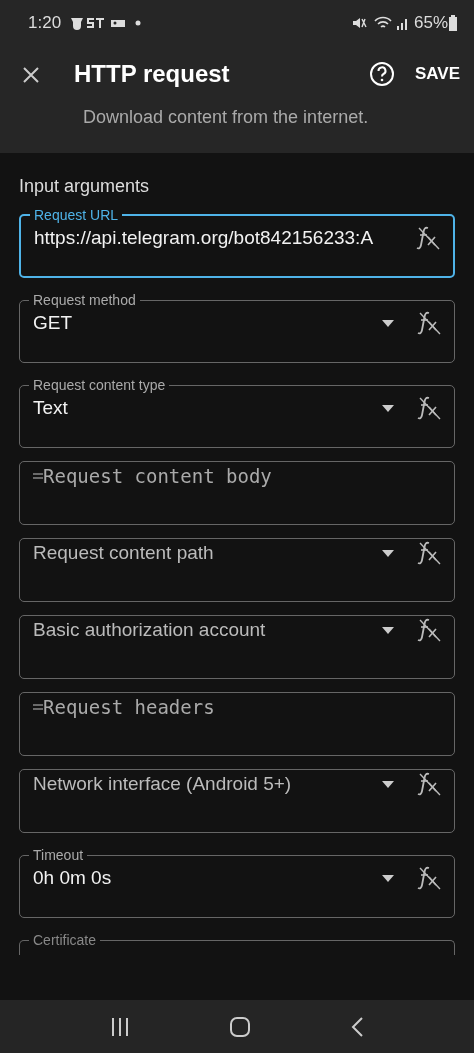 The height and width of the screenshot is (1053, 474). What do you see at coordinates (357, 1026) in the screenshot?
I see `back-icon` at bounding box center [357, 1026].